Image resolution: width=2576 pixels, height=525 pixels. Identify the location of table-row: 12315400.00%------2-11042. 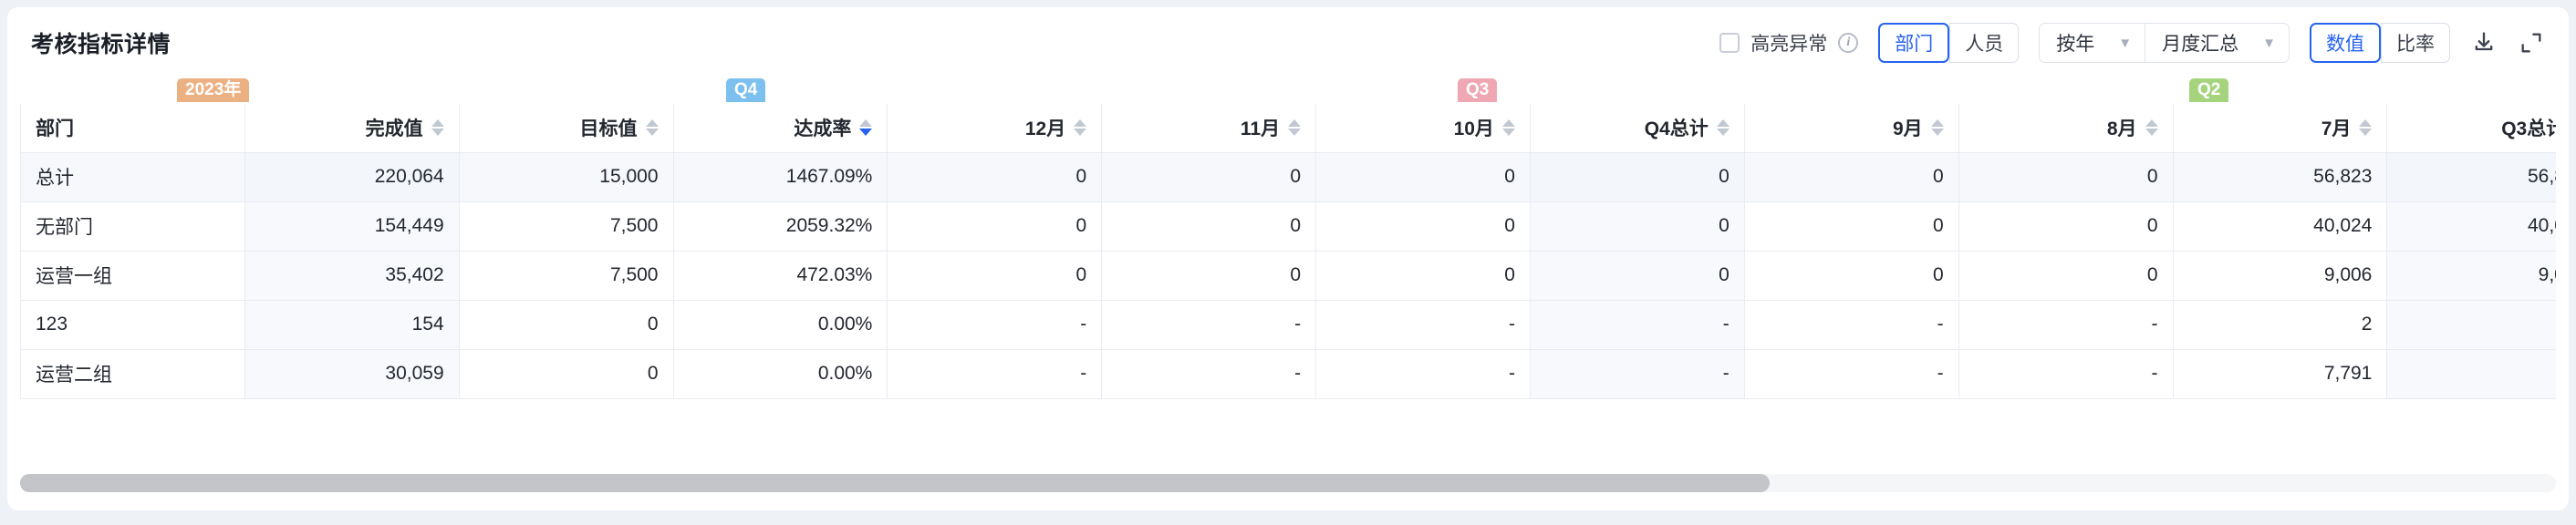
(1288, 325).